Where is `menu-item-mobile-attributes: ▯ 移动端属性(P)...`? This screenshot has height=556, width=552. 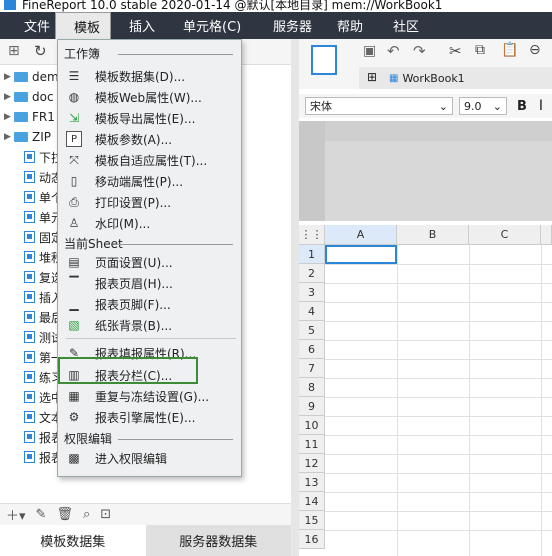
menu-item-mobile-attributes: ▯ 移动端属性(P)... is located at coordinates (151, 181).